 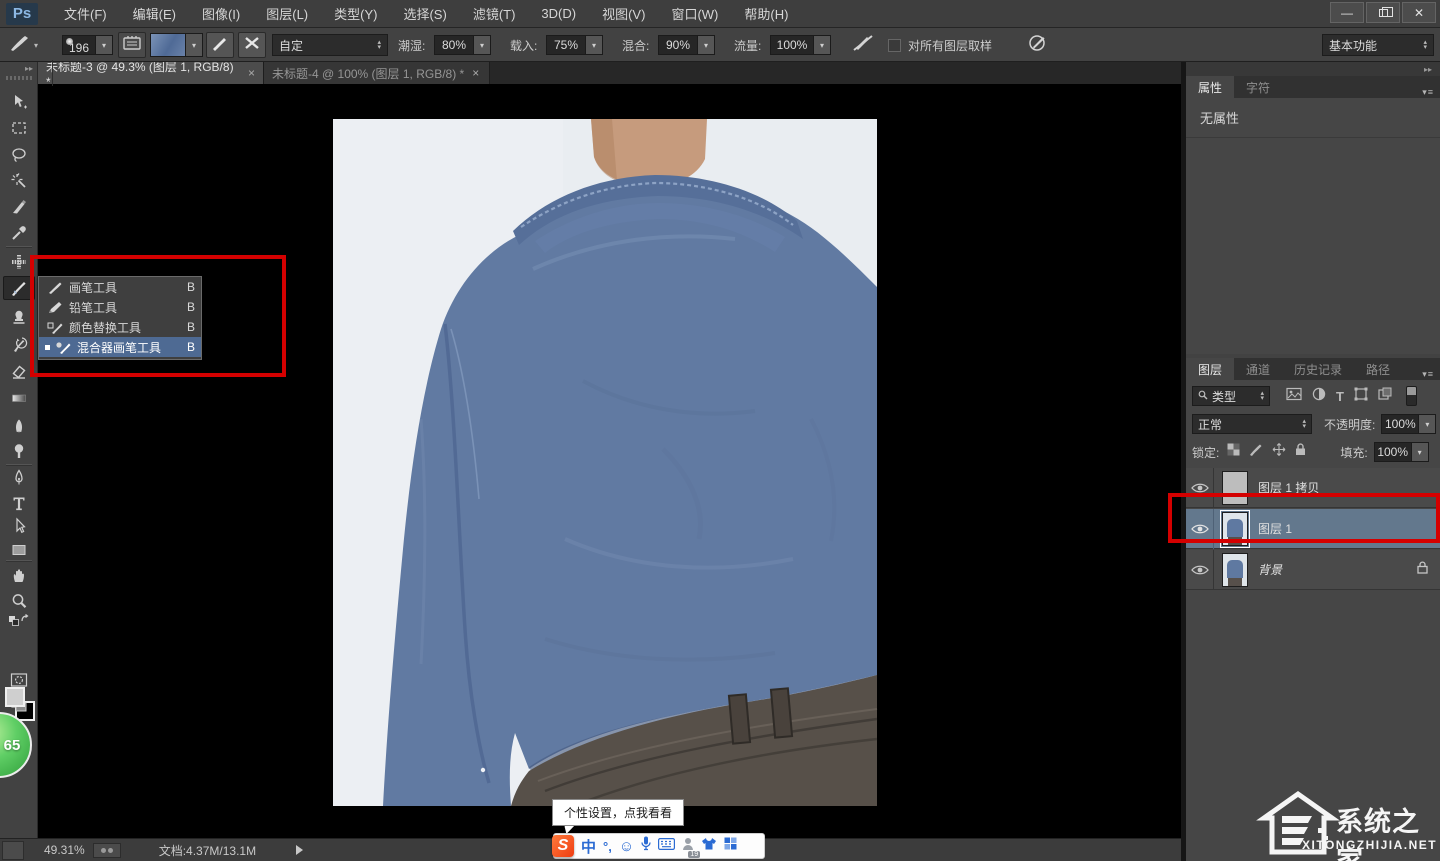 What do you see at coordinates (23, 45) in the screenshot?
I see `current-tool-preset: ▾` at bounding box center [23, 45].